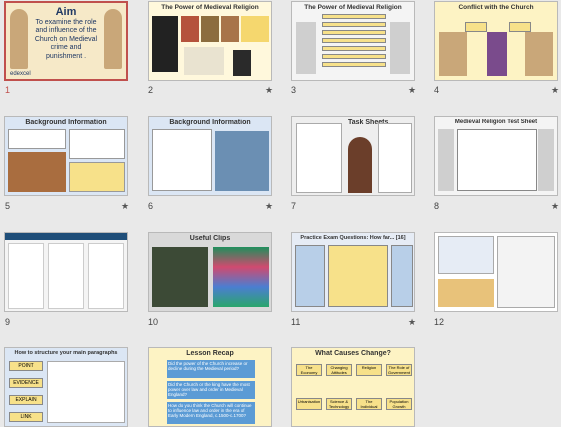  I want to click on slide-number: 6, so click(151, 206).